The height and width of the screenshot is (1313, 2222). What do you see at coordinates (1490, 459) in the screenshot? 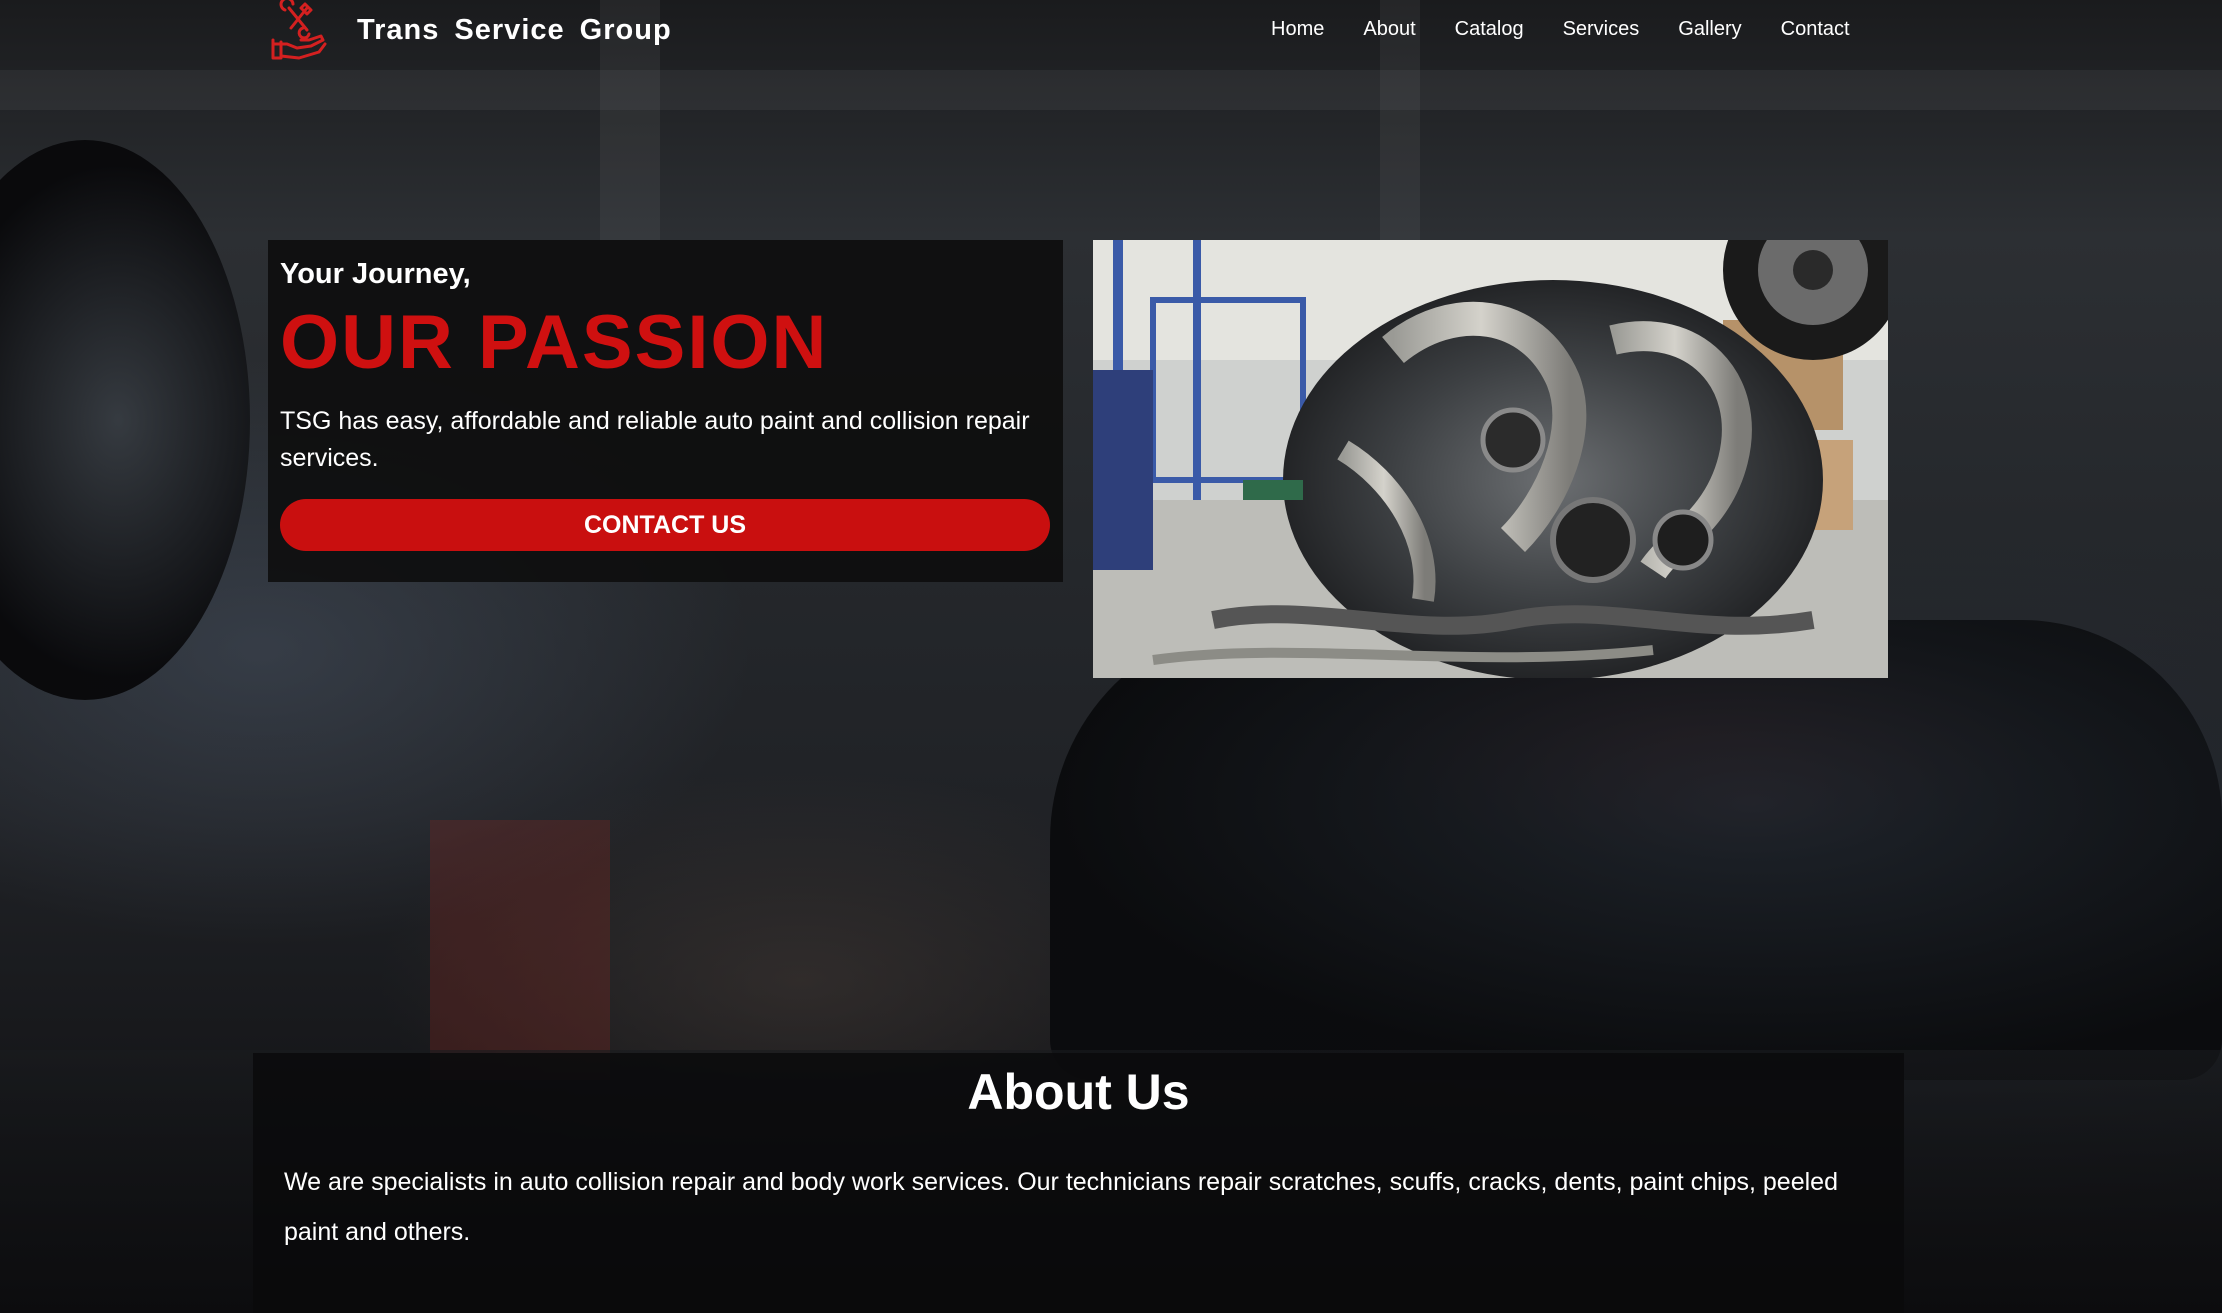
I see `engine-photo` at bounding box center [1490, 459].